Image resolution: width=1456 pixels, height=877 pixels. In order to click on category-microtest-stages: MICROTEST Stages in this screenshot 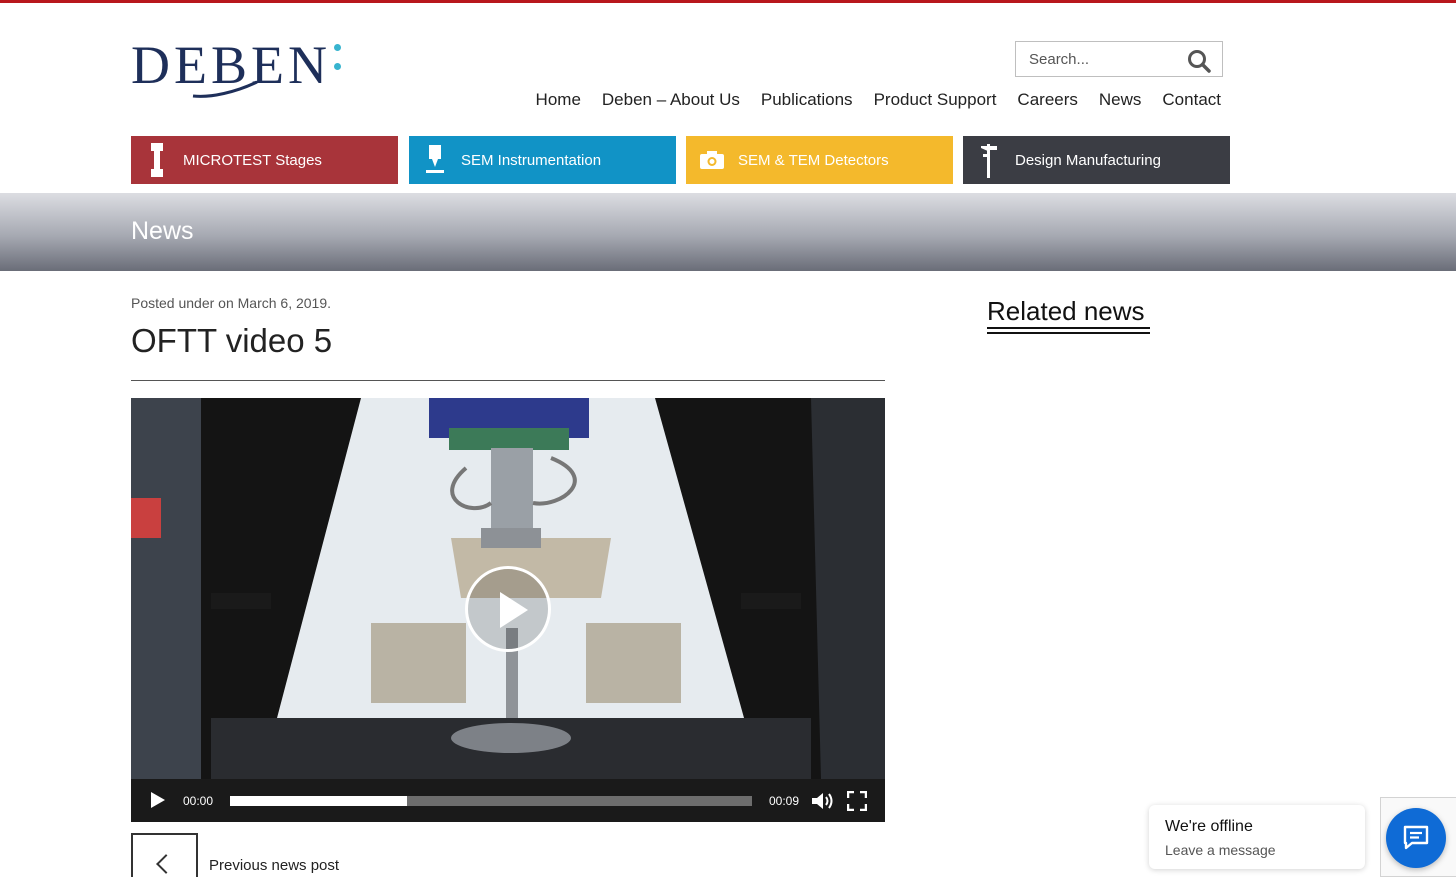, I will do `click(264, 160)`.